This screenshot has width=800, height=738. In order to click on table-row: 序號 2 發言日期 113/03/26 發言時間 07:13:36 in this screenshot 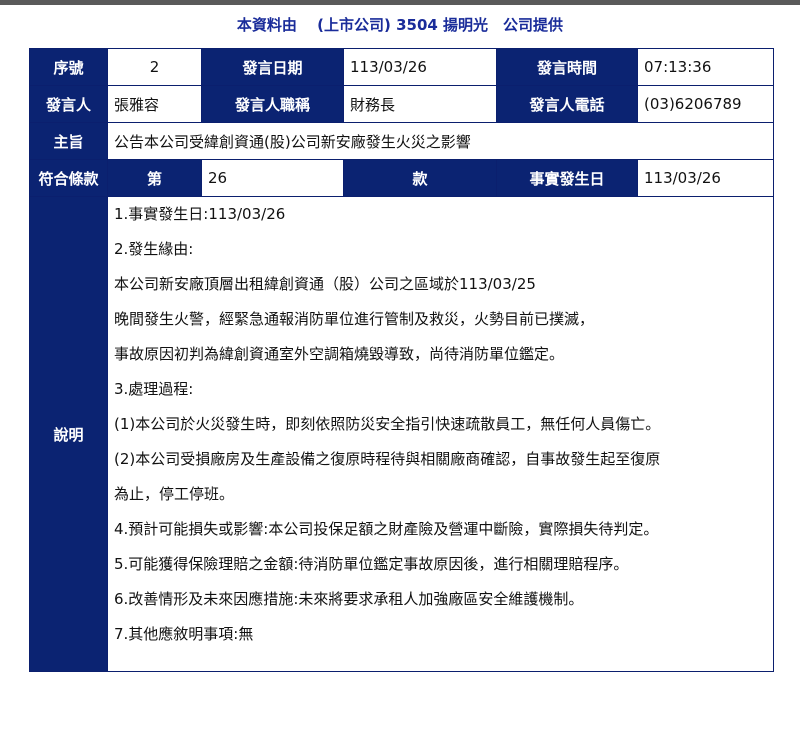, I will do `click(401, 67)`.